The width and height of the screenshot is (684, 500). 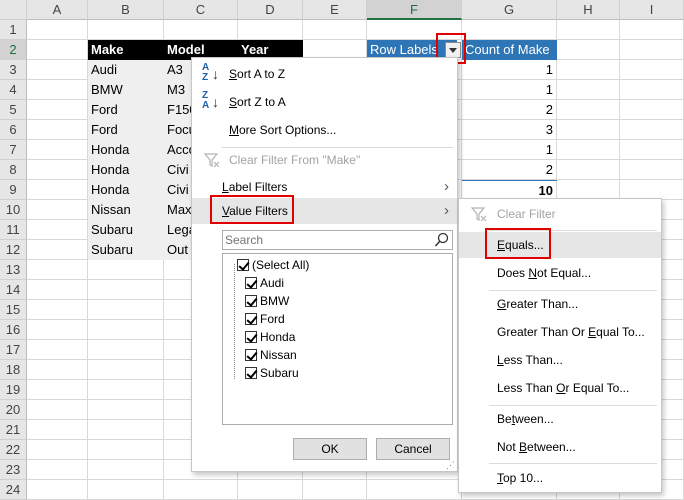 What do you see at coordinates (404, 49) in the screenshot?
I see `row-labels-text: Row Labels` at bounding box center [404, 49].